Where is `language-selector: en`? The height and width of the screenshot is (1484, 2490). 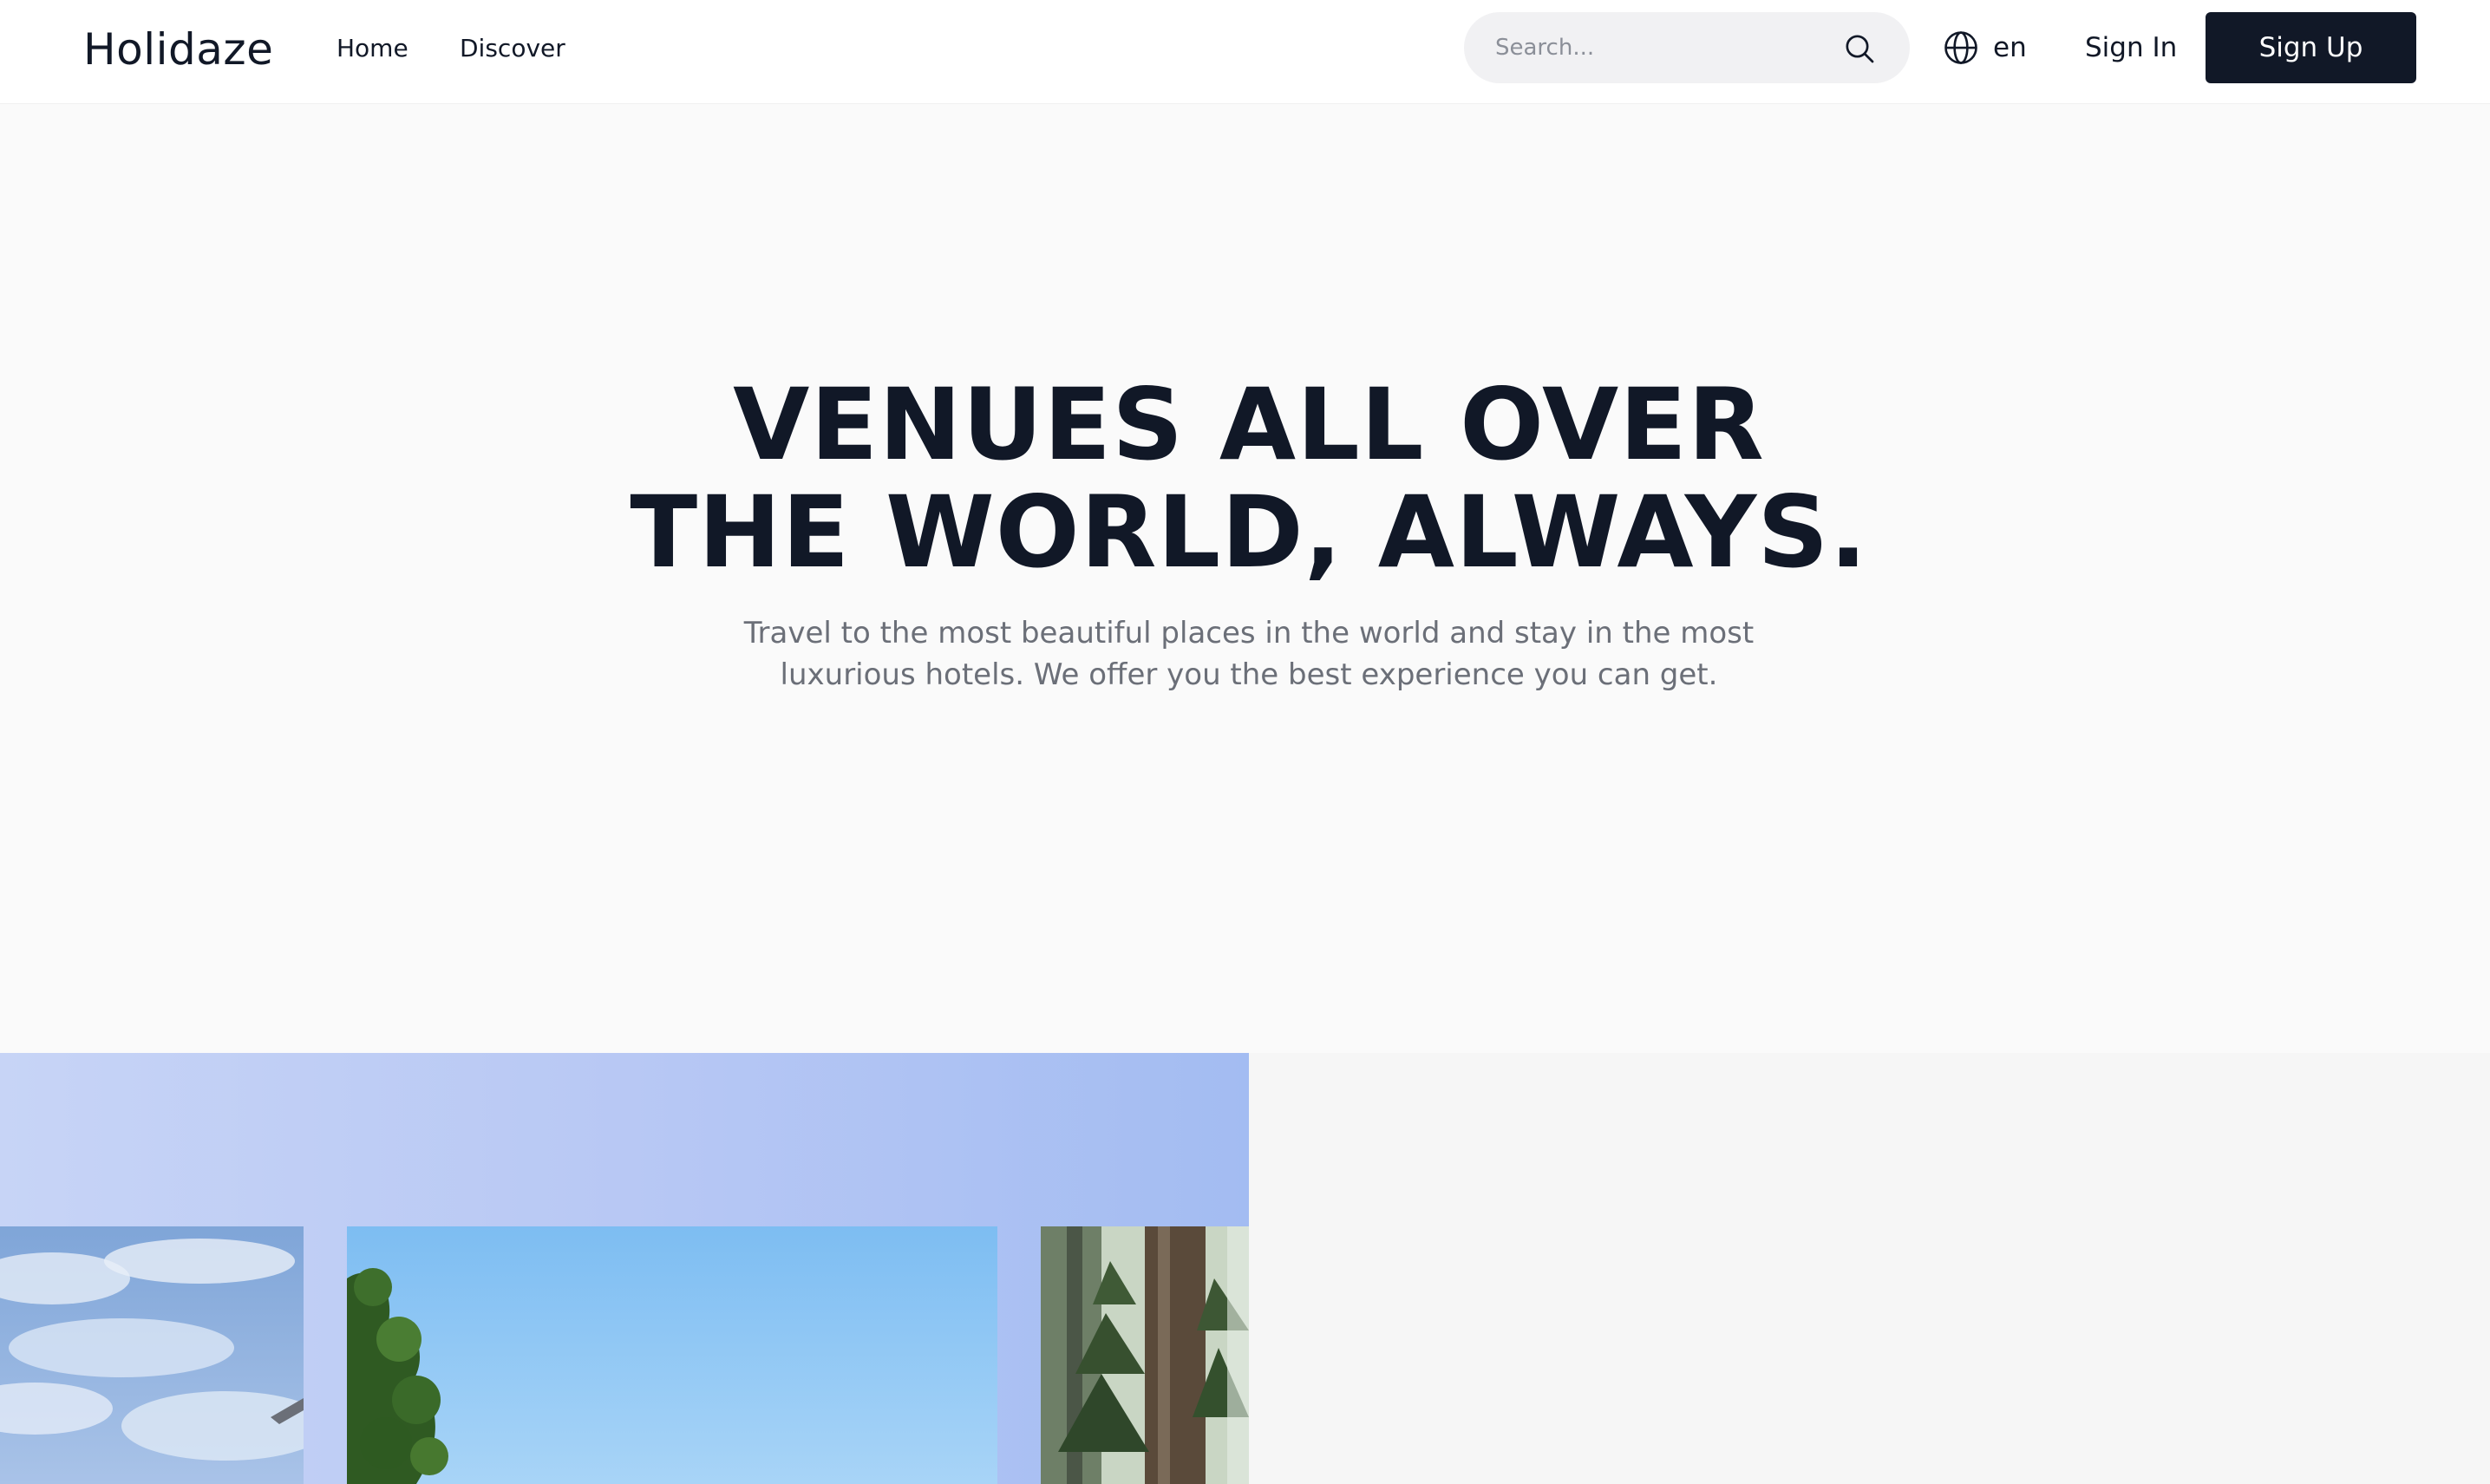 language-selector: en is located at coordinates (1985, 48).